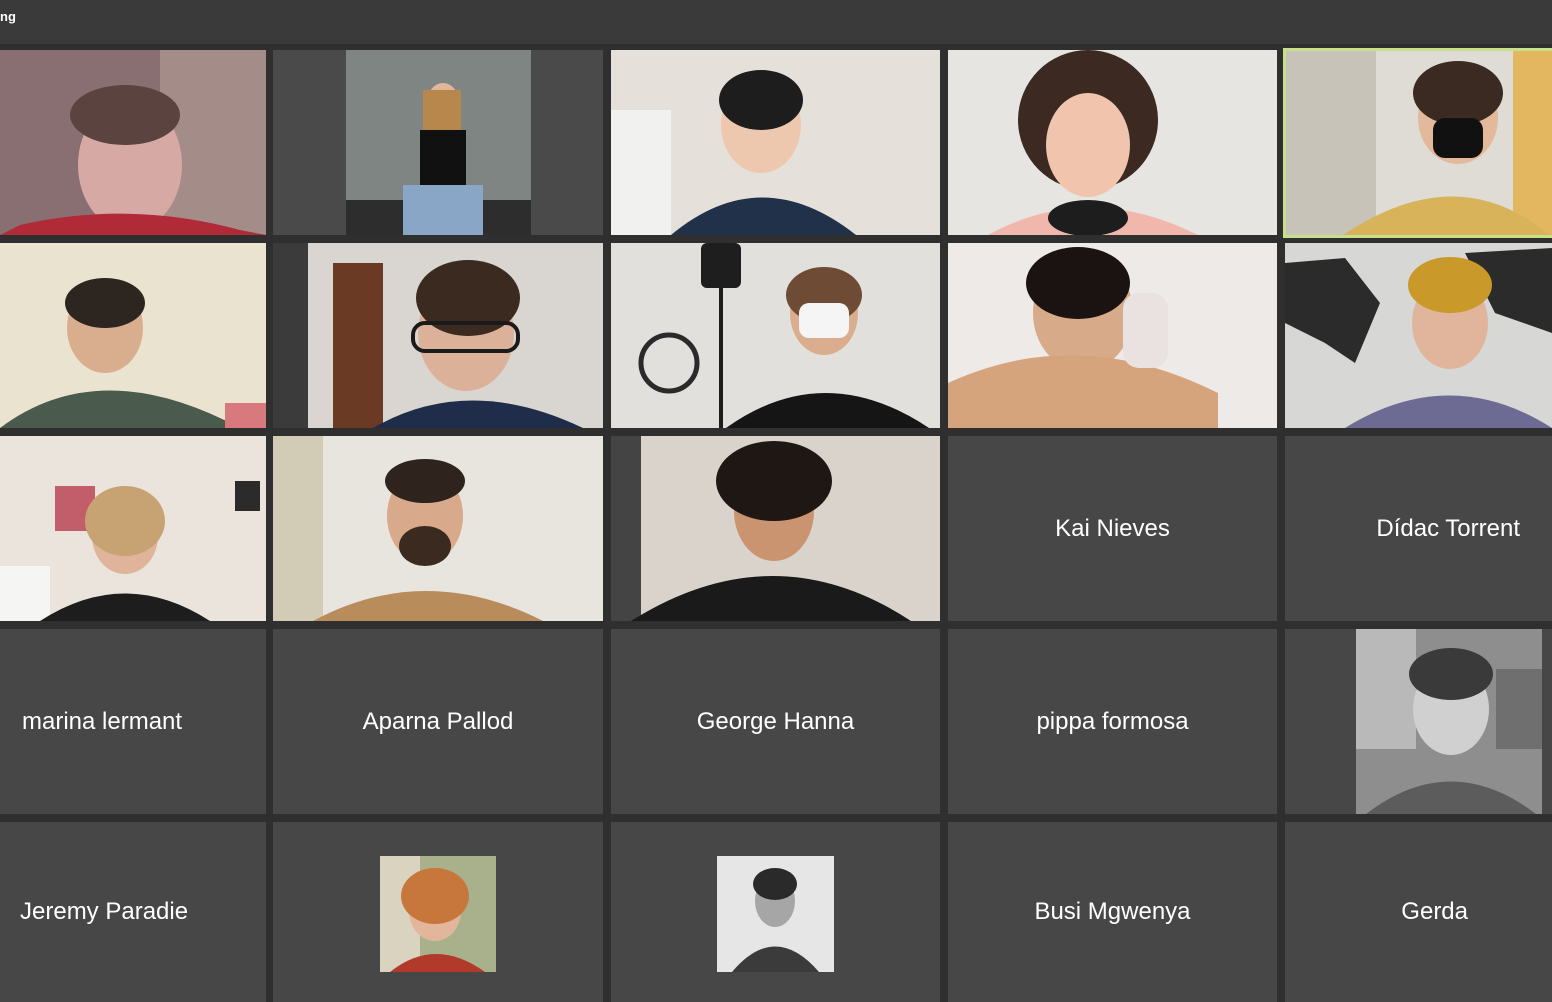  I want to click on participant-name: Kai Nieves, so click(1112, 528).